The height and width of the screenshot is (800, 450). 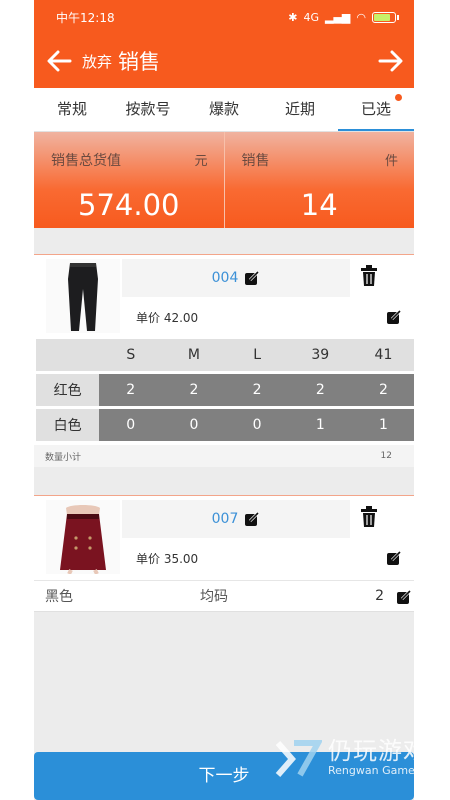 I want to click on product-code-bar: 004, so click(x=236, y=278).